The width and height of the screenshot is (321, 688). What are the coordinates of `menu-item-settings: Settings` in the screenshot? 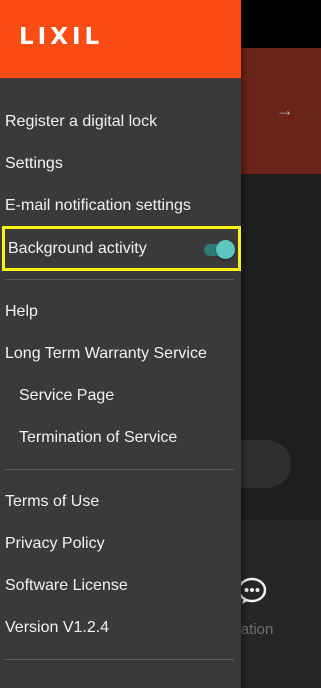 It's located at (120, 164).